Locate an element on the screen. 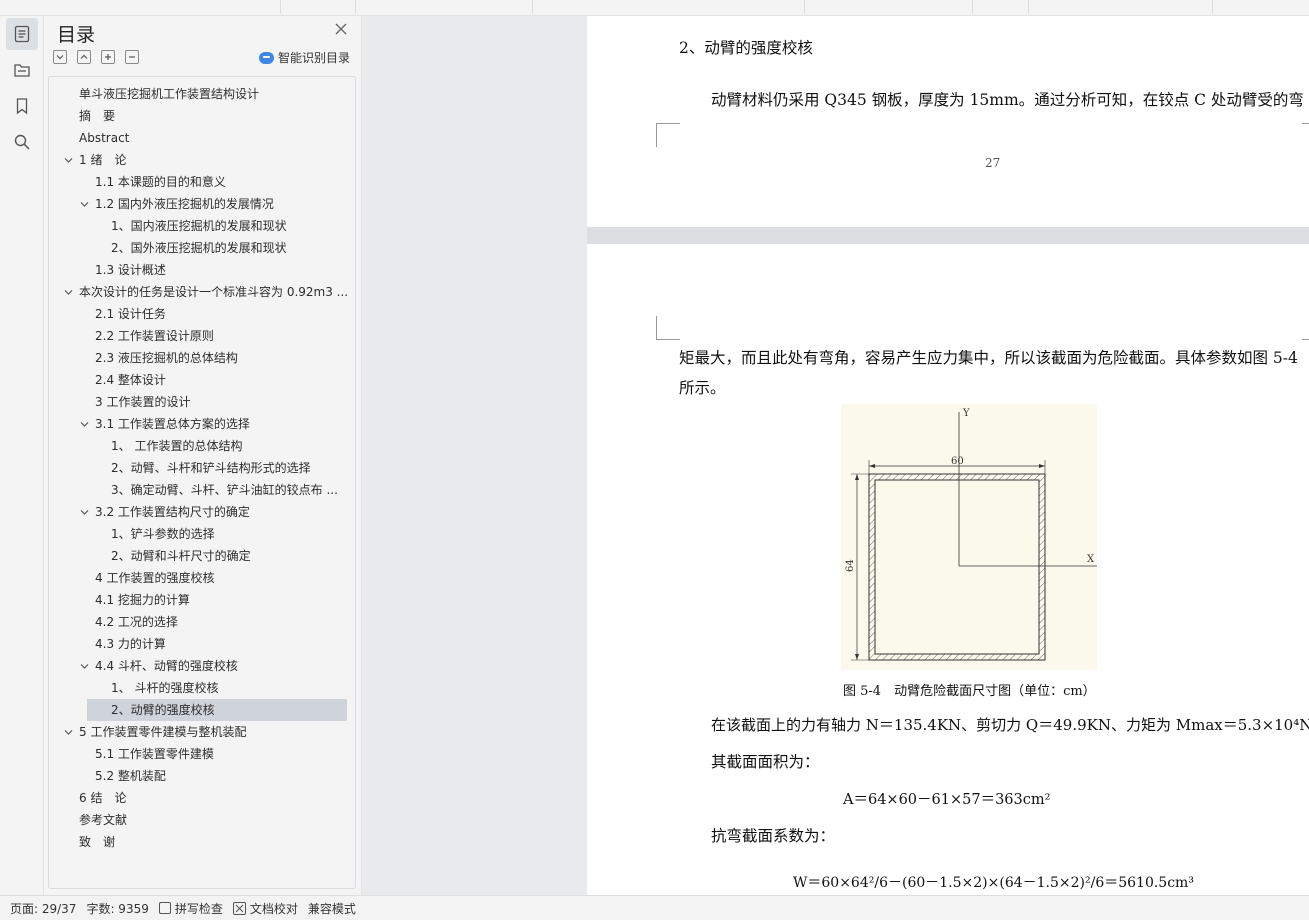  expand-all-button is located at coordinates (108, 57).